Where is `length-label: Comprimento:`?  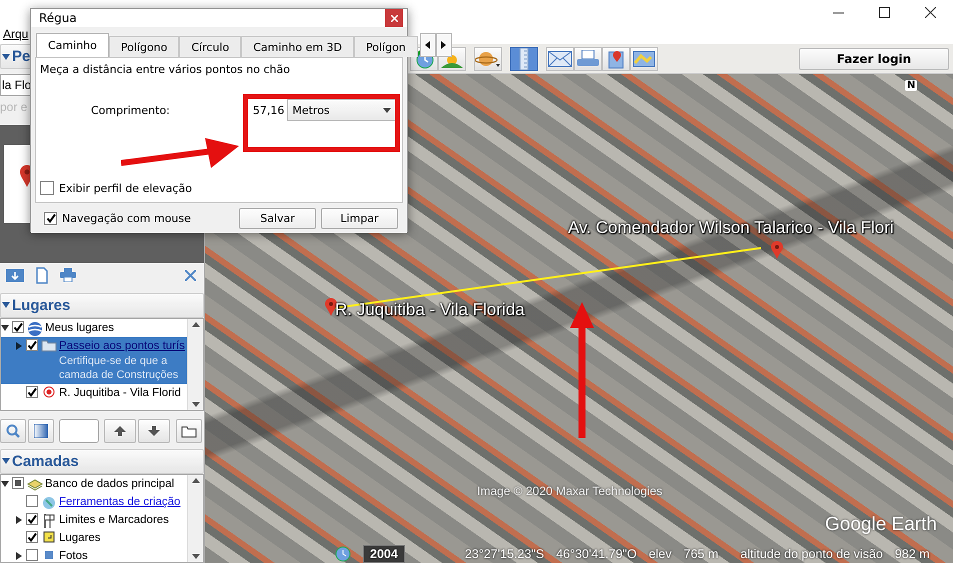 length-label: Comprimento: is located at coordinates (131, 110).